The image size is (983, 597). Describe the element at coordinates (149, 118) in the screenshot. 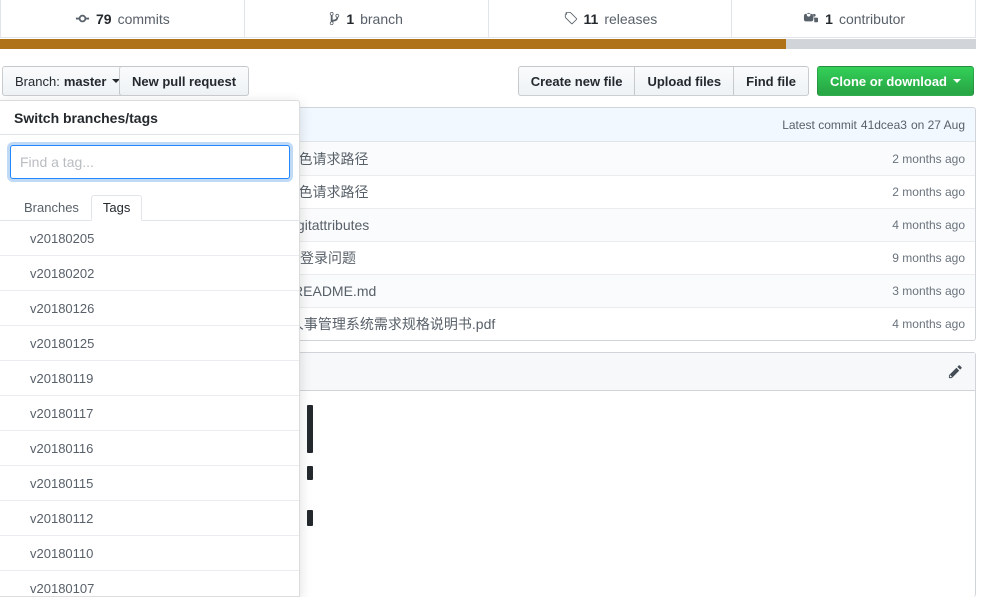

I see `dropdown-title: Switch branches/tags` at that location.